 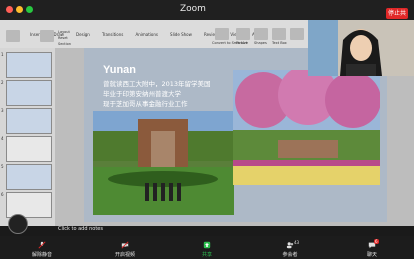 What do you see at coordinates (120, 70) in the screenshot?
I see `slide-title: Yunan` at bounding box center [120, 70].